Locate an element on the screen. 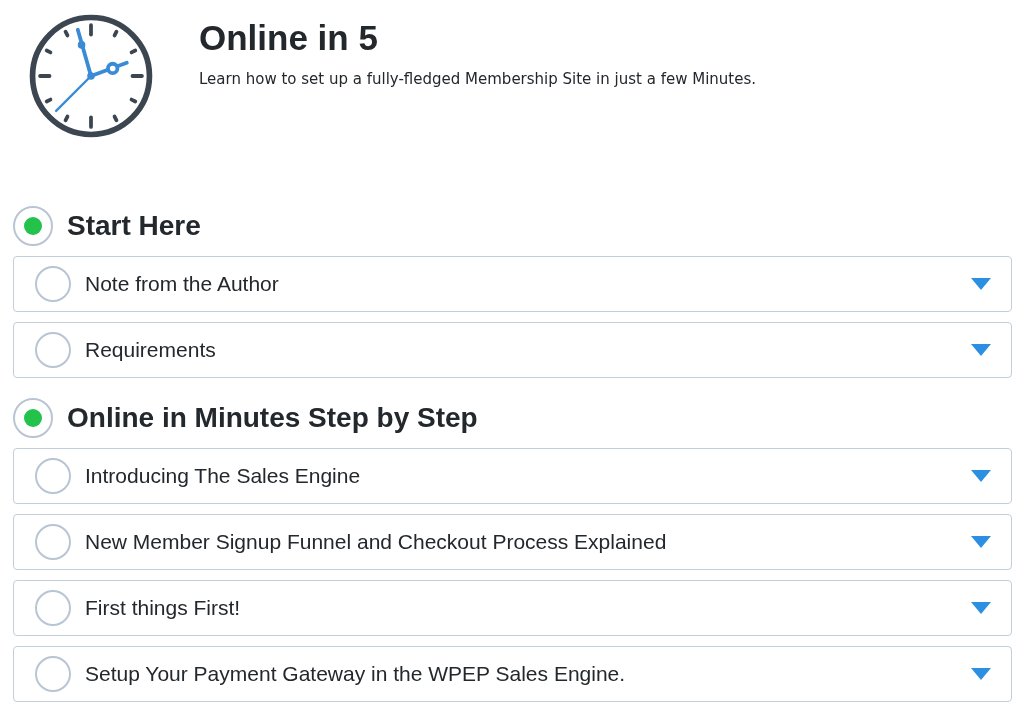 This screenshot has width=1024, height=707. lesson-row: New Member Signup Funnel and Checkout Process Explained is located at coordinates (512, 542).